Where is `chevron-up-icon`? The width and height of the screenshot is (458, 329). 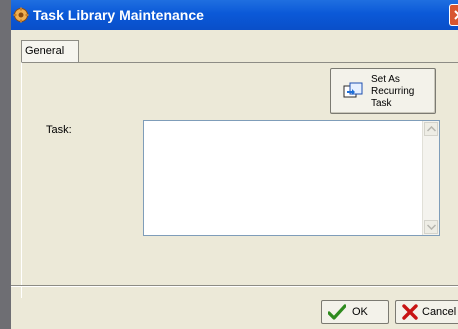 chevron-up-icon is located at coordinates (431, 129).